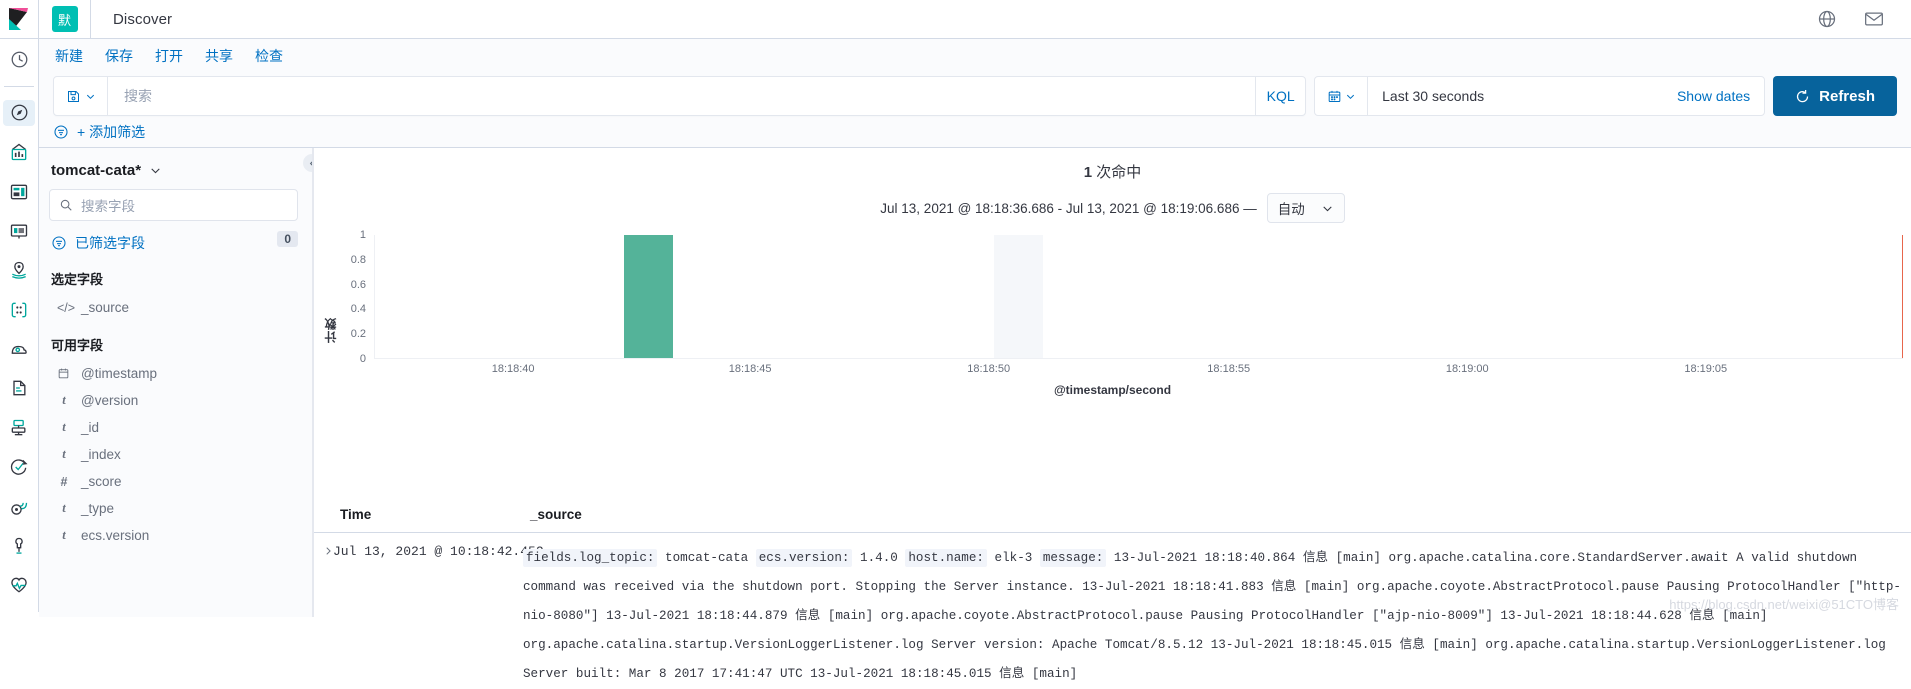  I want to click on source-field-key: host.name:, so click(946, 558).